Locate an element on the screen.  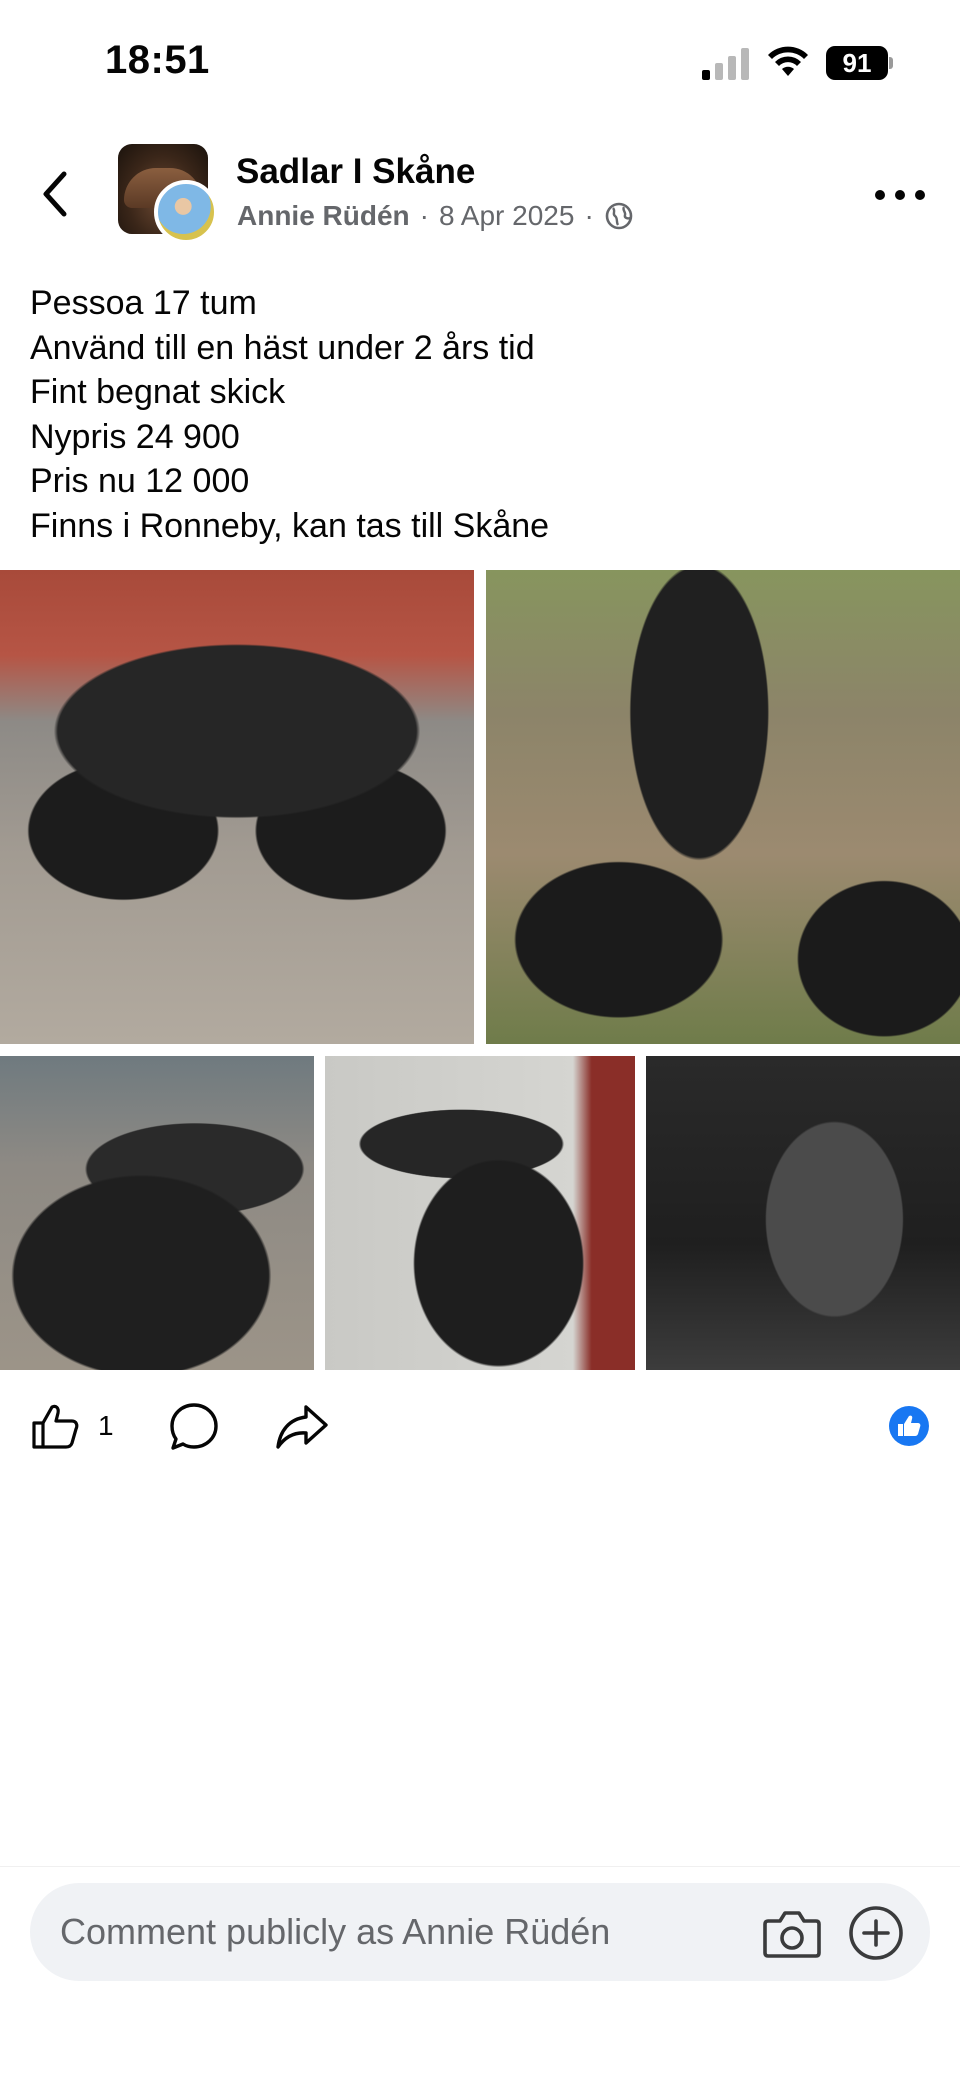
add-icon is located at coordinates (876, 1933).